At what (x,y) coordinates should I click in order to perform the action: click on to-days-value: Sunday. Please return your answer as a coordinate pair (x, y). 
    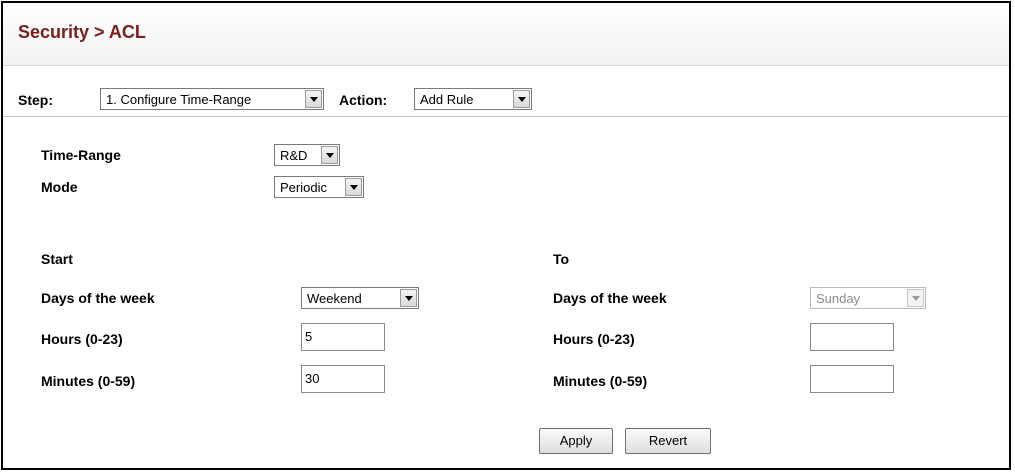
    Looking at the image, I should click on (838, 298).